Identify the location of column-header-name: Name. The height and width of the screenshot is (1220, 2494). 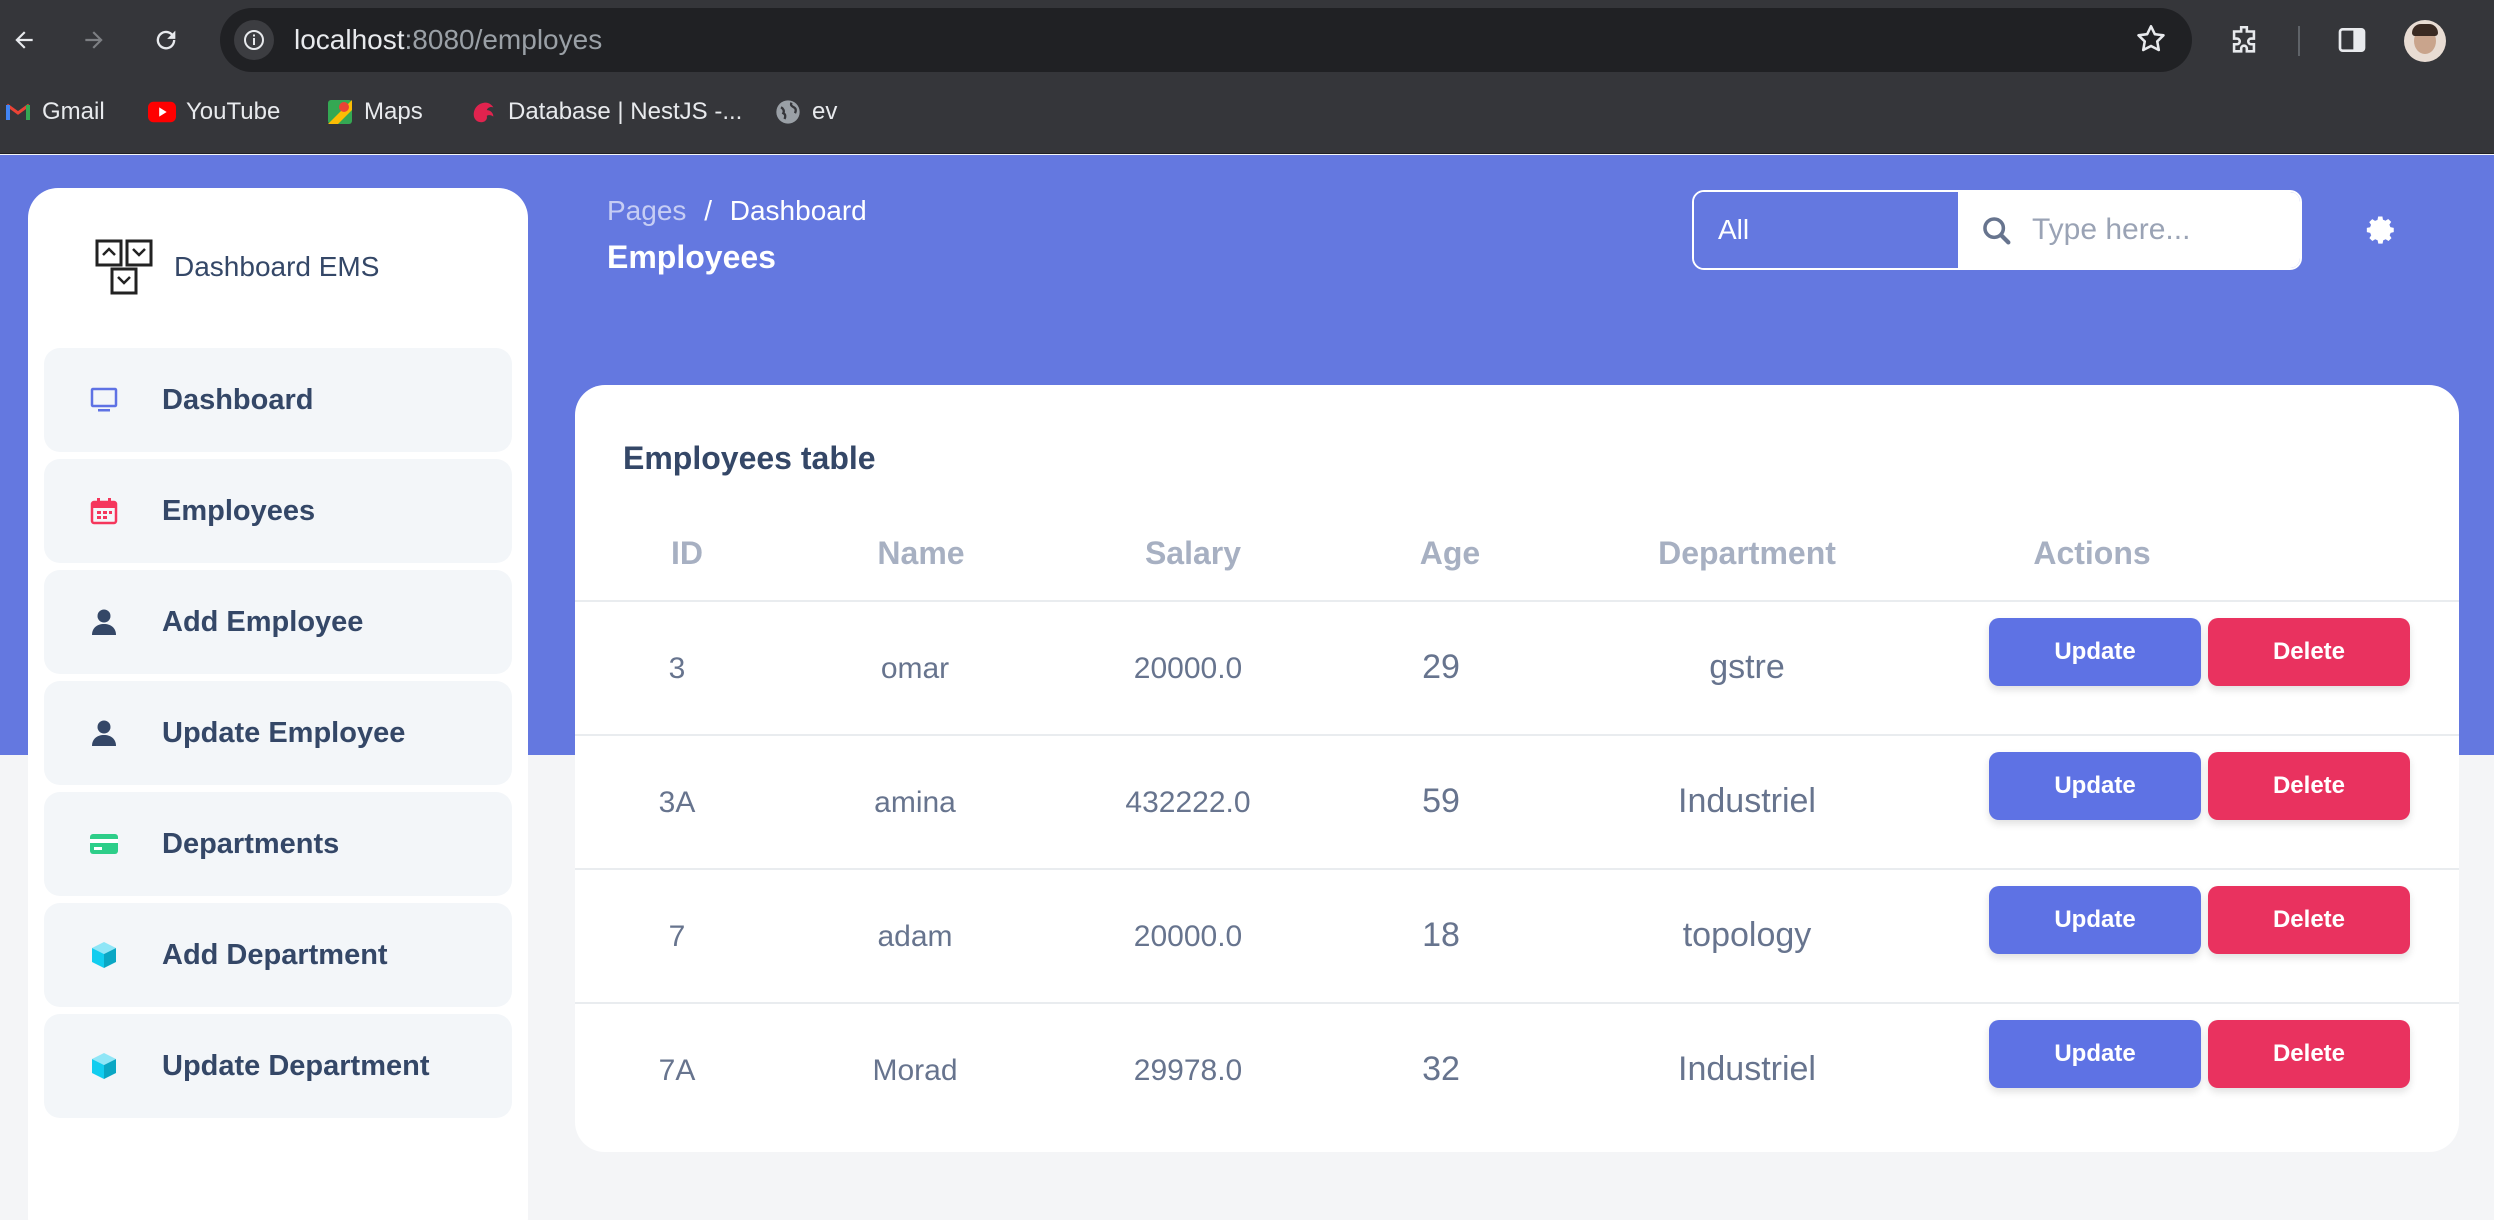
(921, 553).